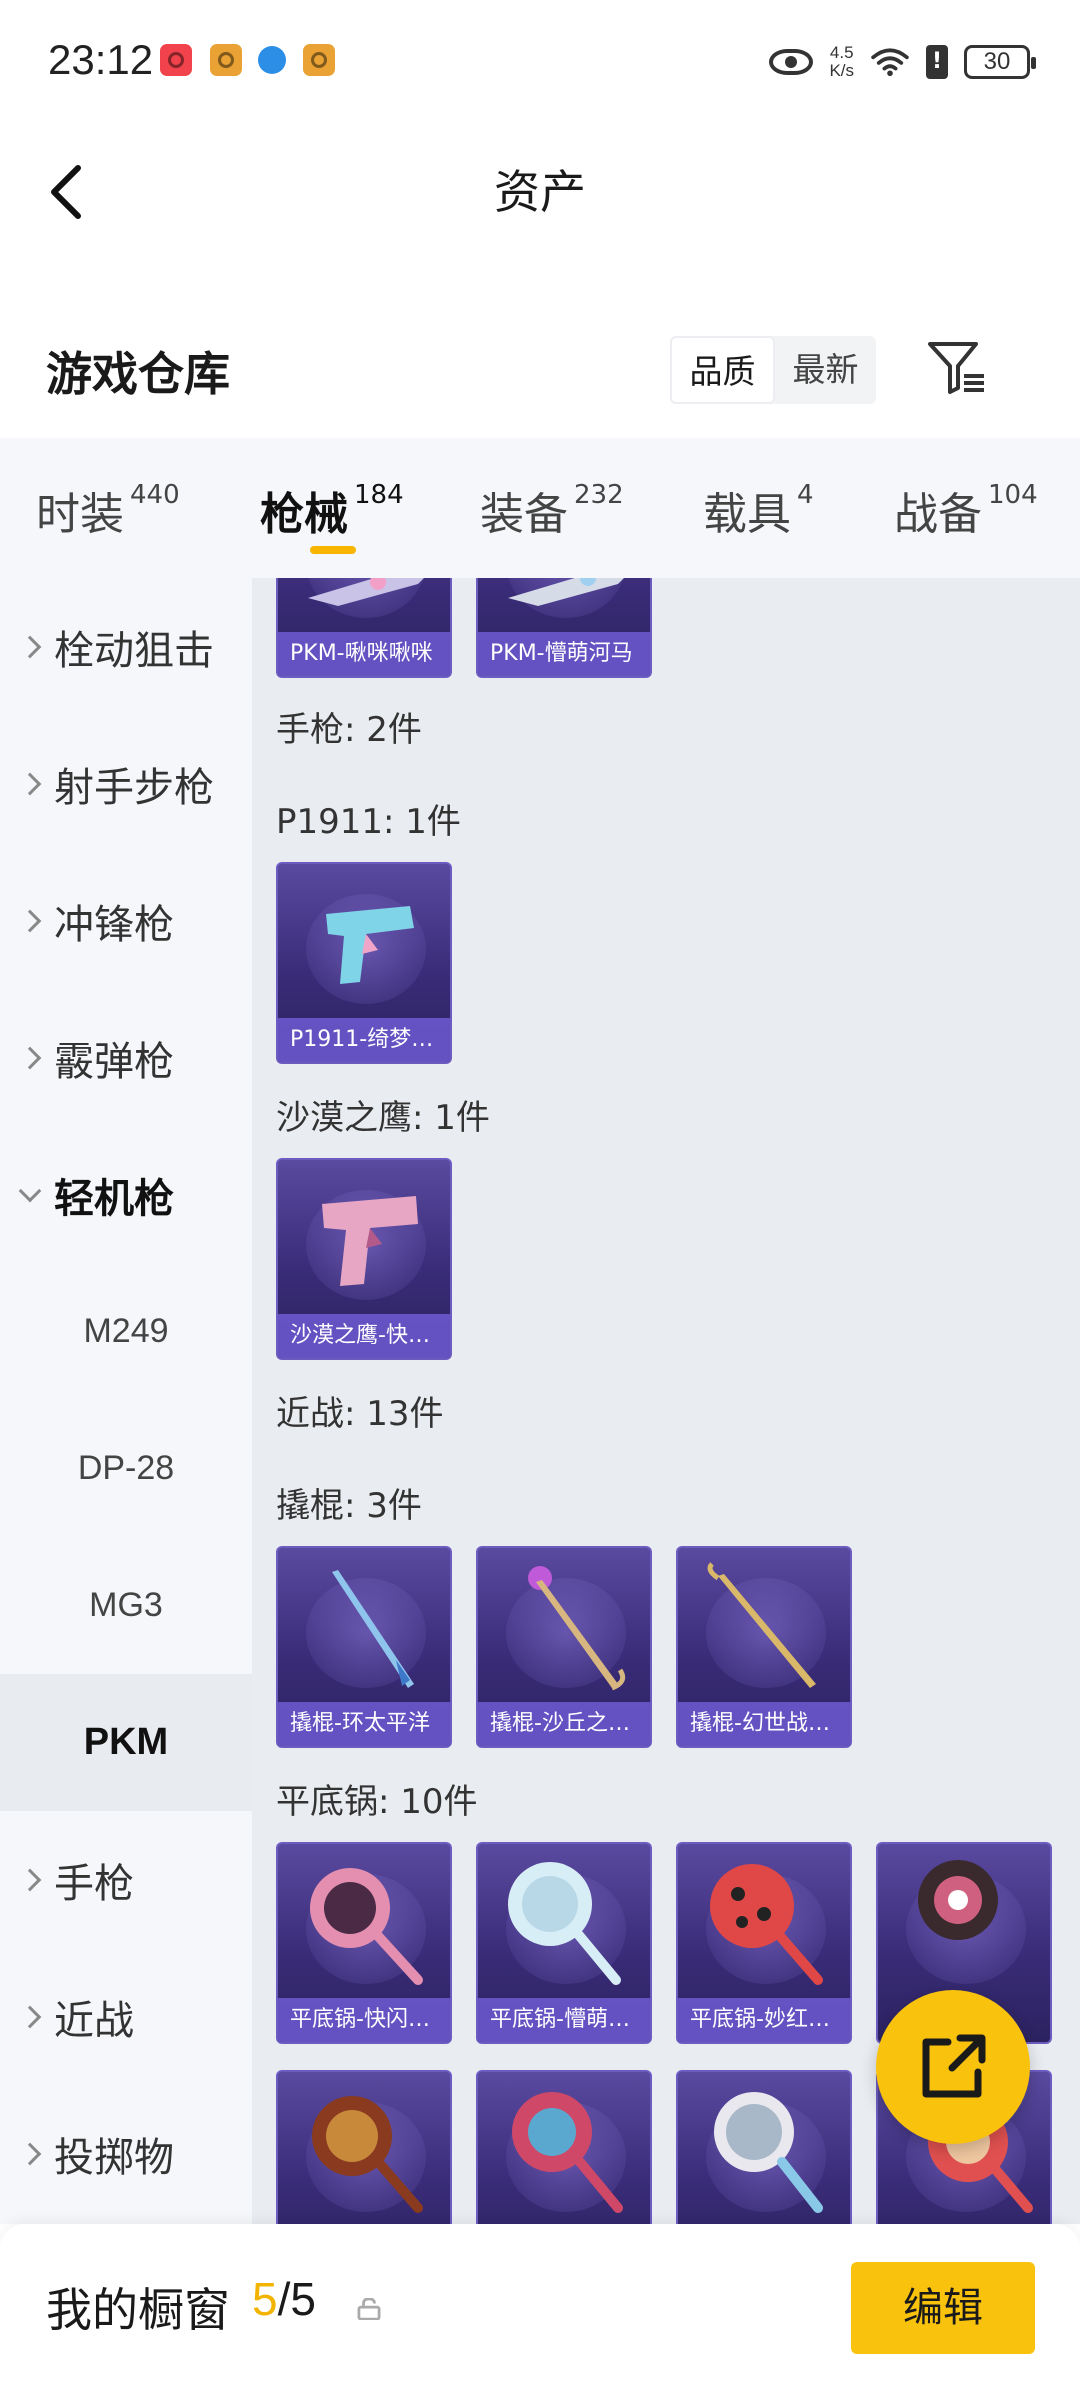  I want to click on tab-count: 184, so click(379, 495).